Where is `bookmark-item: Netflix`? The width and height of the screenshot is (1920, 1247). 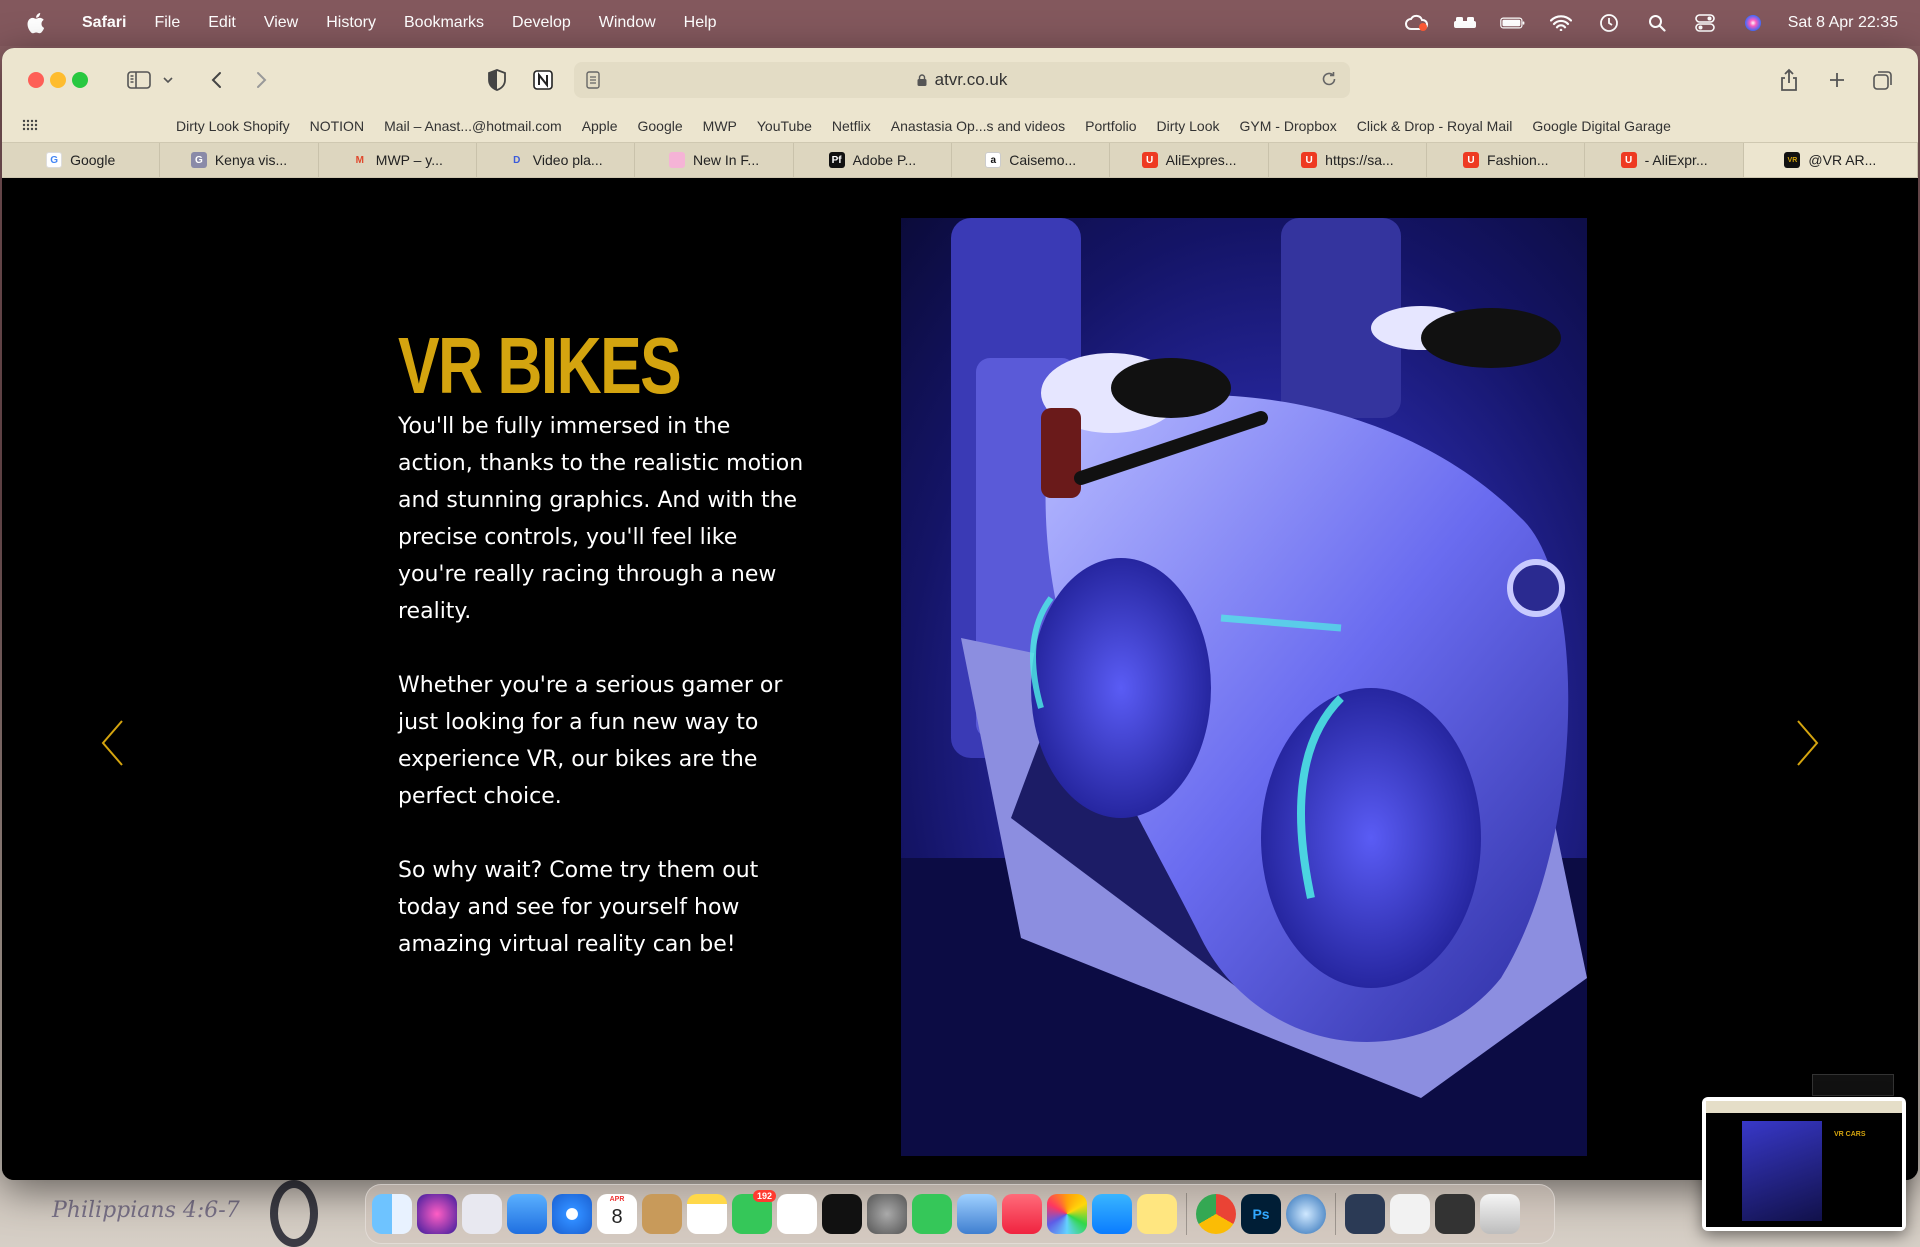 bookmark-item: Netflix is located at coordinates (851, 126).